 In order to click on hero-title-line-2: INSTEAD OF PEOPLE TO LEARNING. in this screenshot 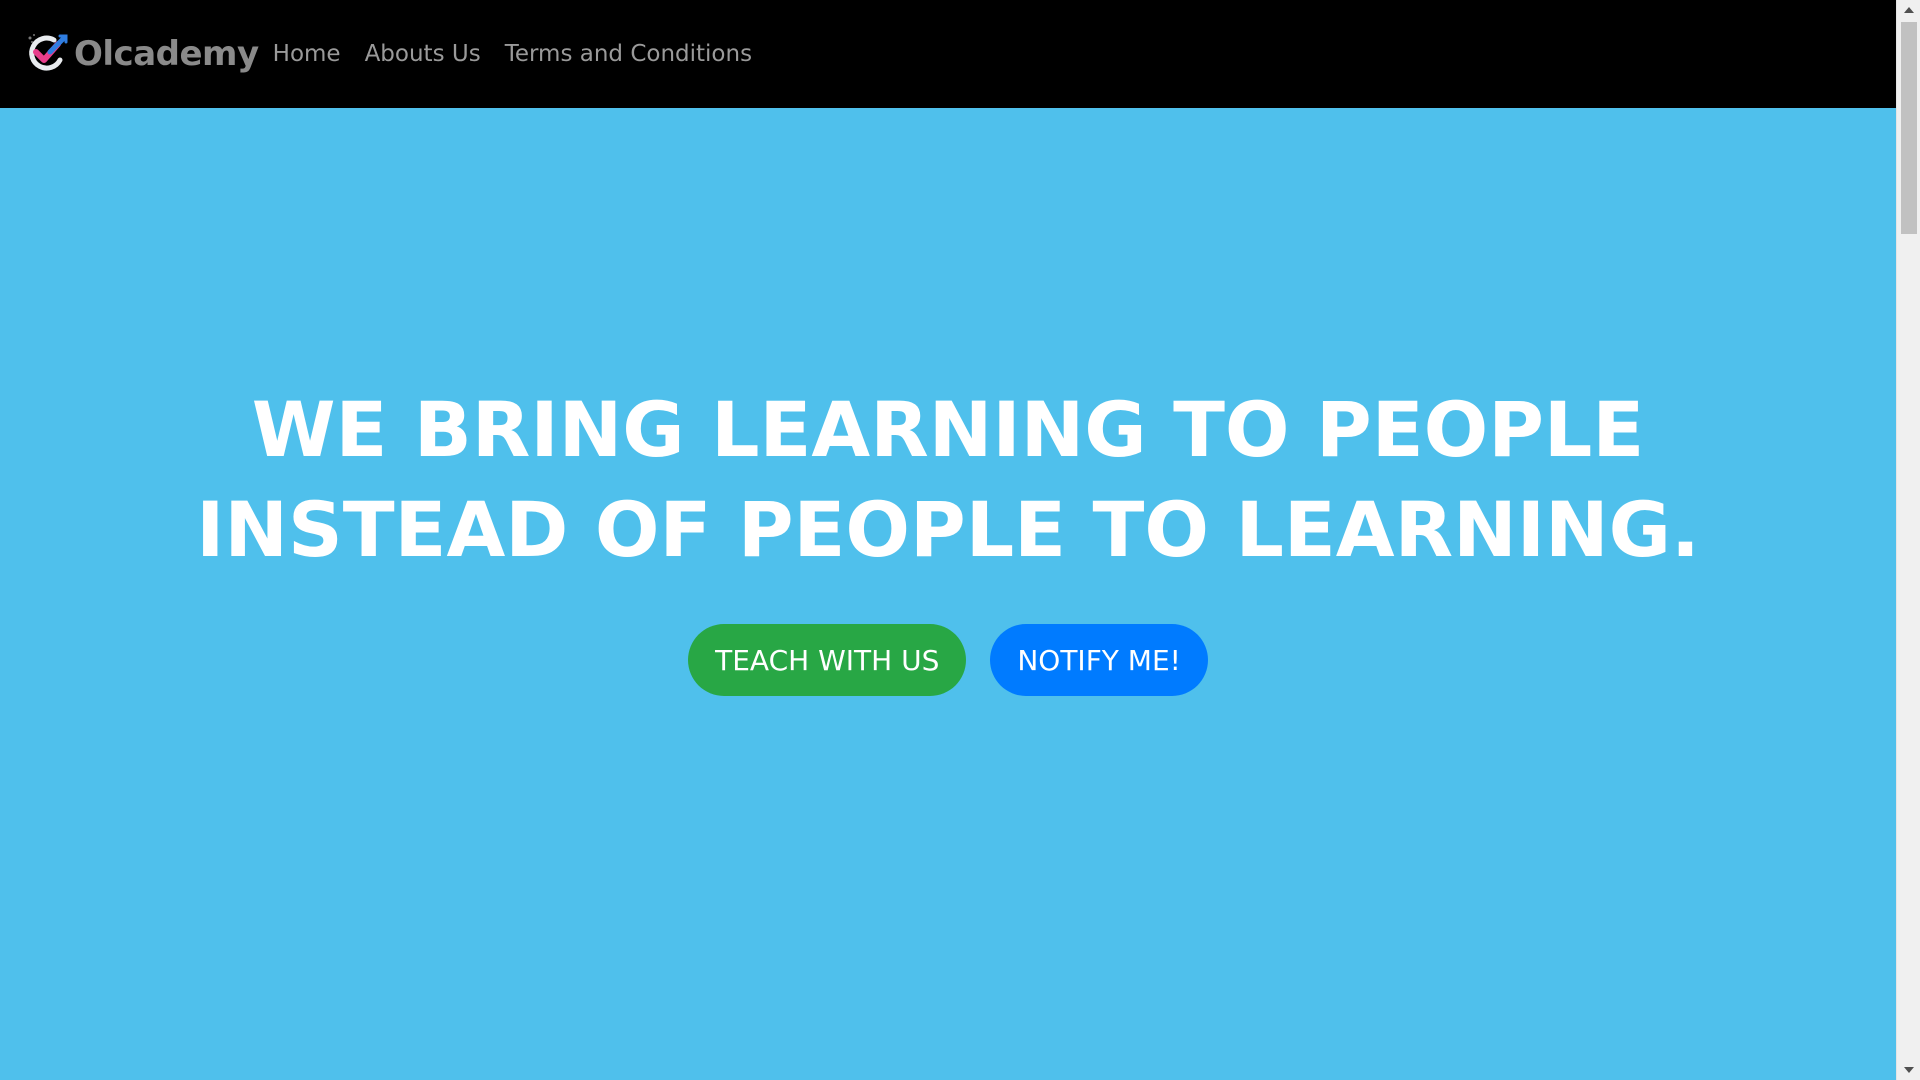, I will do `click(948, 529)`.